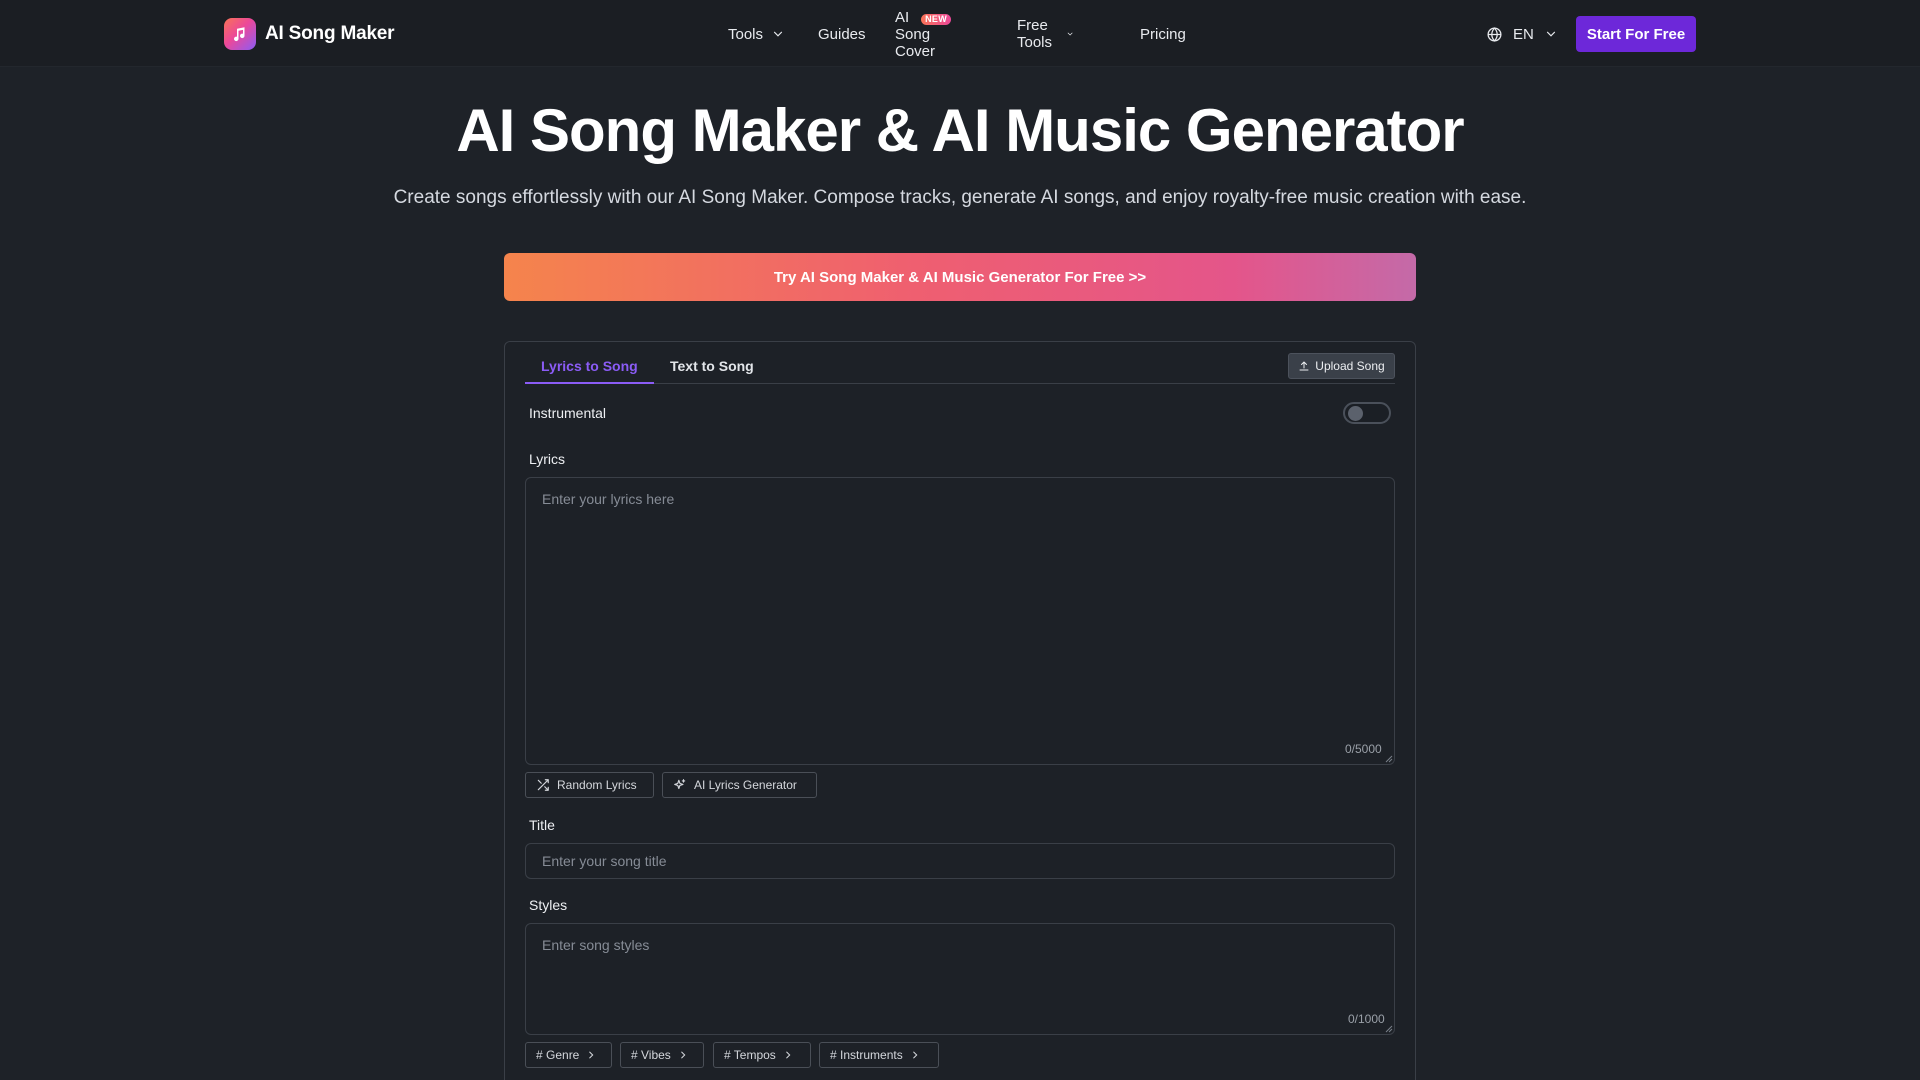 The image size is (1920, 1080). I want to click on tag-instruments-button: # Instruments, so click(879, 1055).